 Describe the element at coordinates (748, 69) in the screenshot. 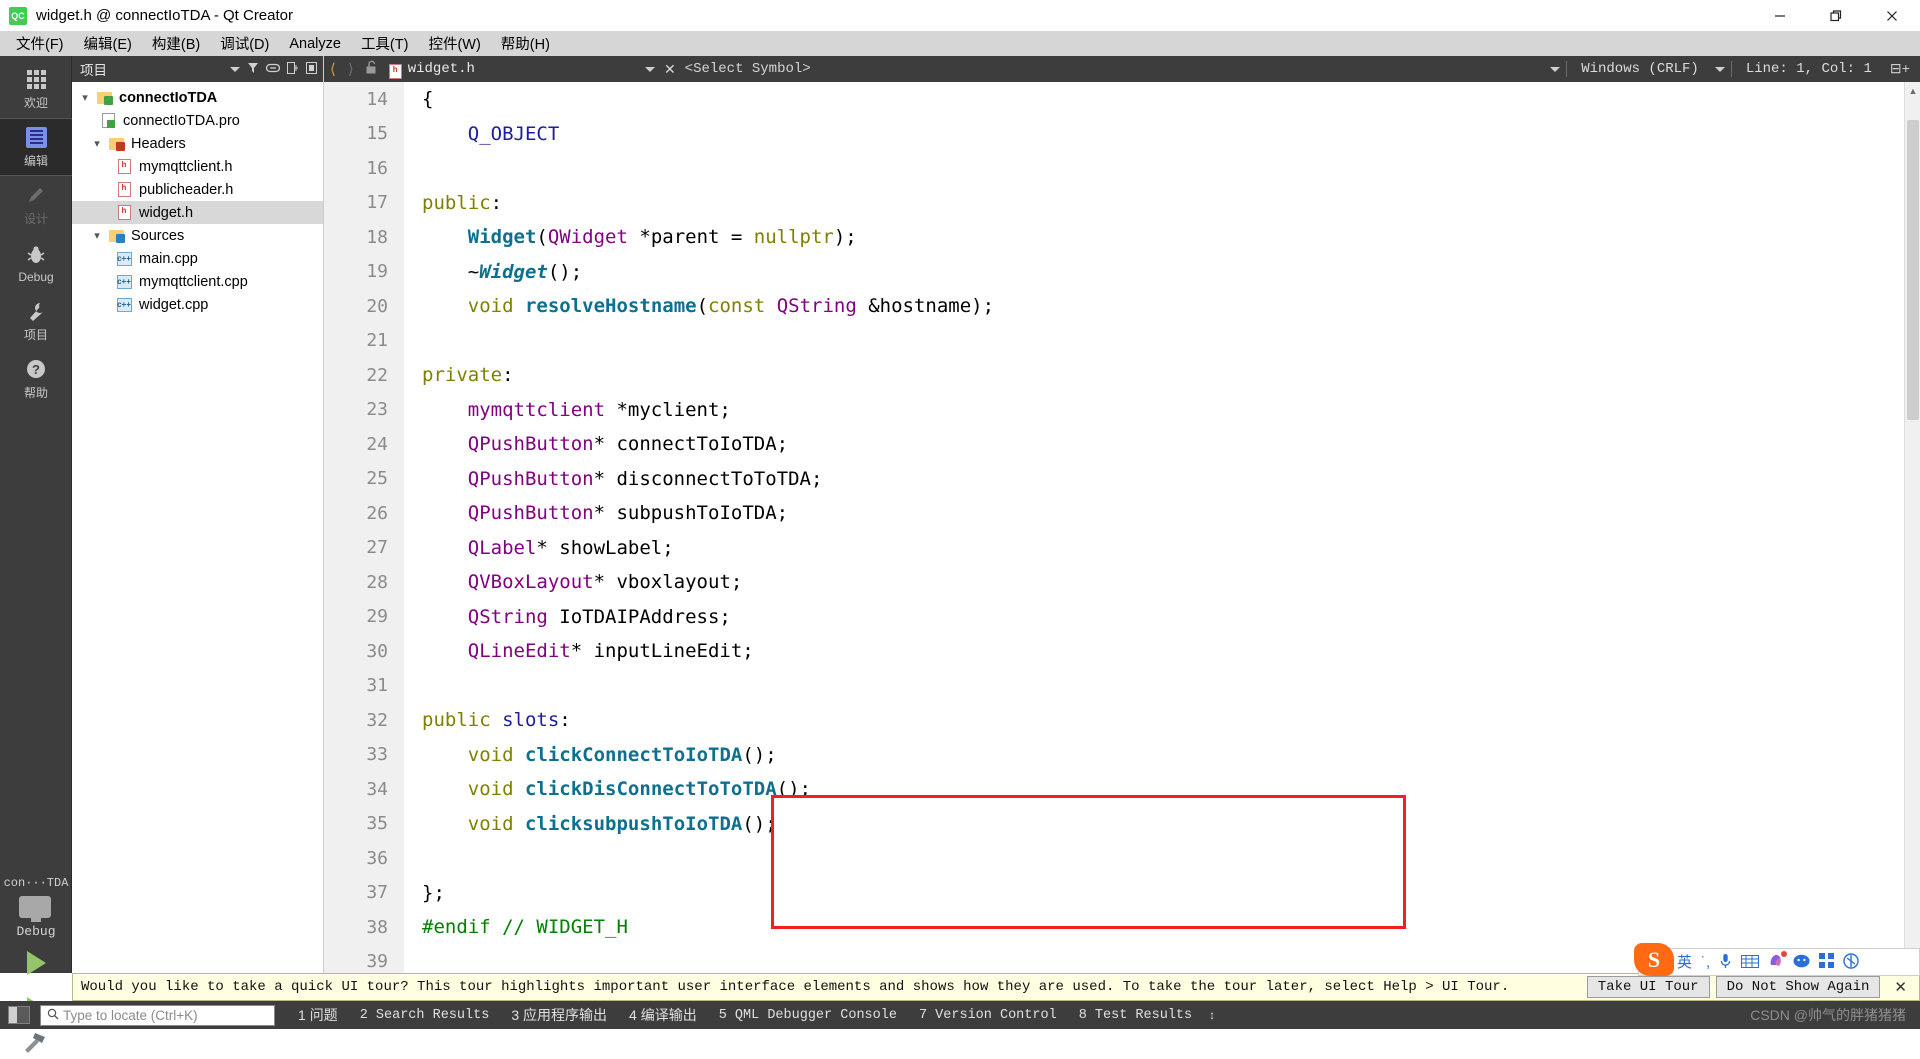

I see `symbol-selector: <Select Symbol>` at that location.